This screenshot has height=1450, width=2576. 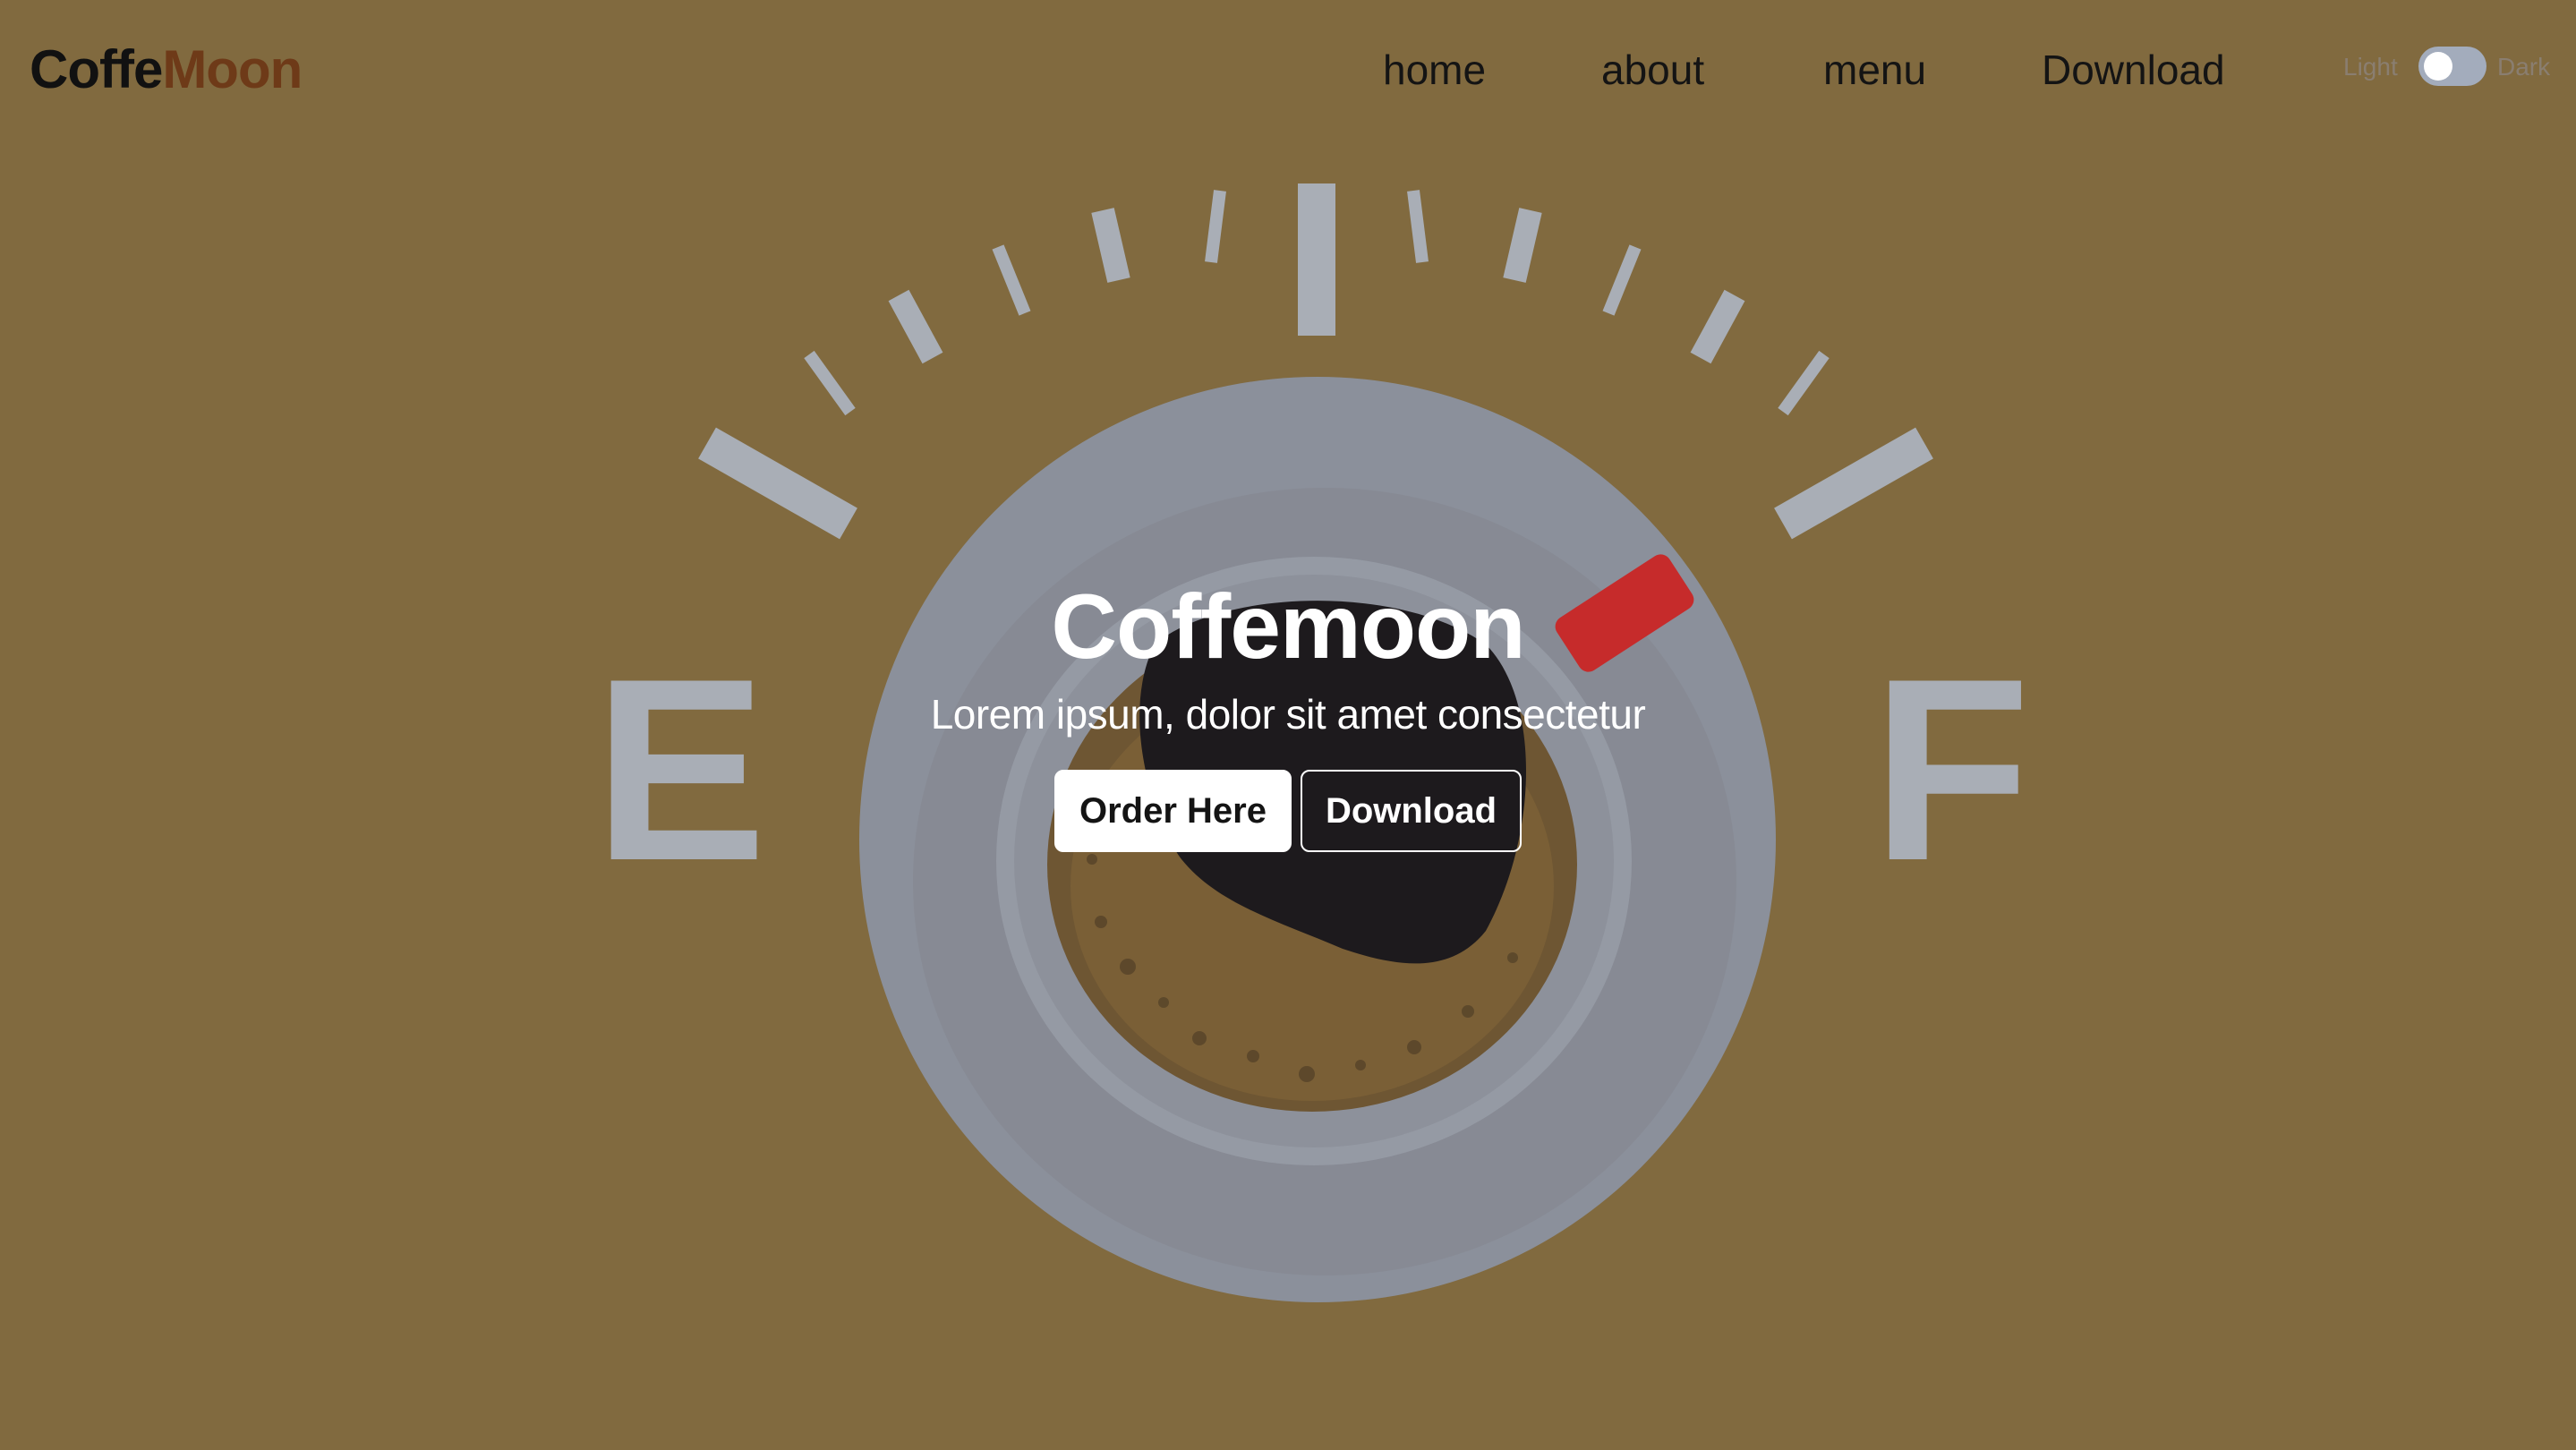 What do you see at coordinates (1172, 811) in the screenshot?
I see `order-here-button: Order Here` at bounding box center [1172, 811].